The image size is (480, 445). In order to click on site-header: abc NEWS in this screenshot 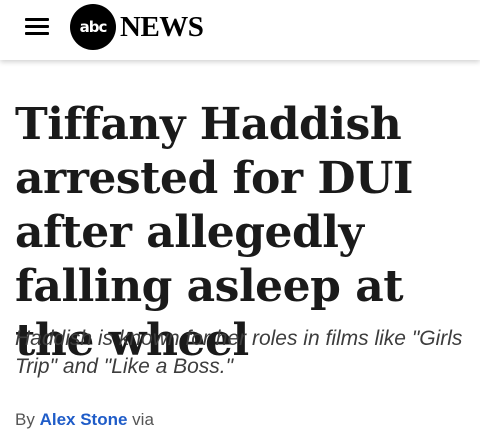, I will do `click(240, 30)`.